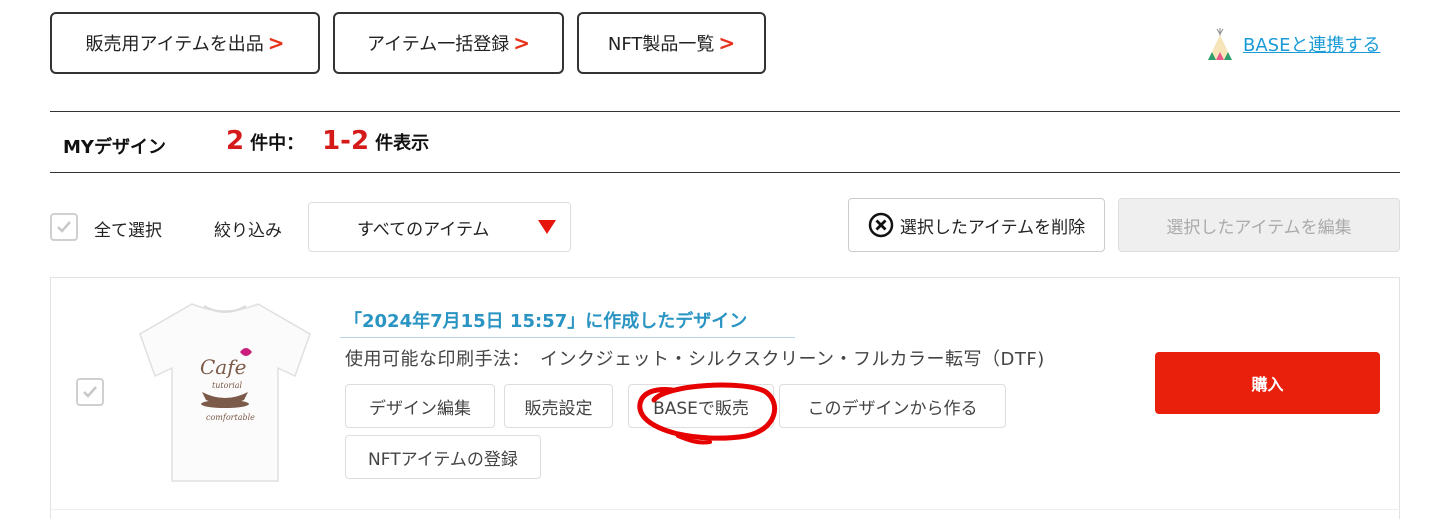 The width and height of the screenshot is (1449, 519). I want to click on design-edit-button: デザイン編集, so click(420, 406).